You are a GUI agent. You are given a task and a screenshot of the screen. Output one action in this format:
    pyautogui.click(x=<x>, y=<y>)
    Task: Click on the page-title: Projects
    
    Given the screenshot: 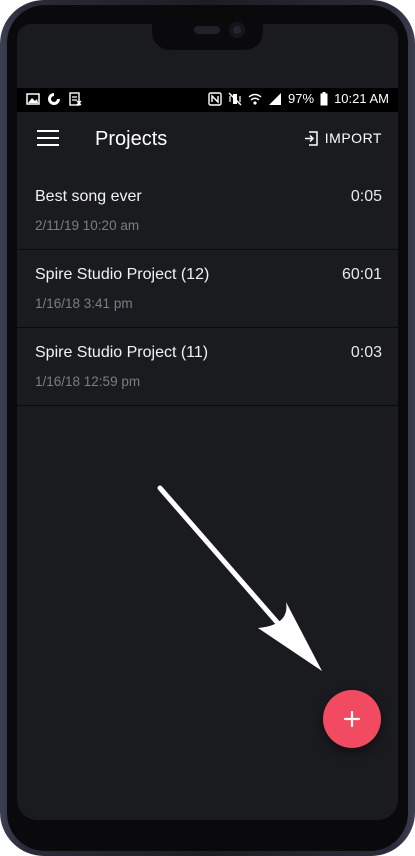 What is the action you would take?
    pyautogui.click(x=131, y=139)
    